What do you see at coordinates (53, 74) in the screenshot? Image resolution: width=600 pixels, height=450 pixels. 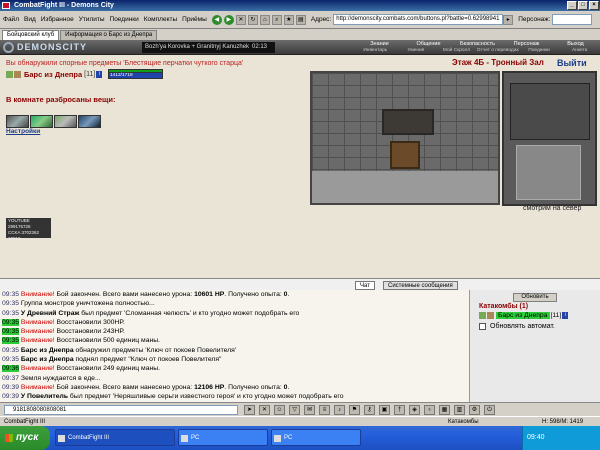 I see `character-name: Барс из Днепра` at bounding box center [53, 74].